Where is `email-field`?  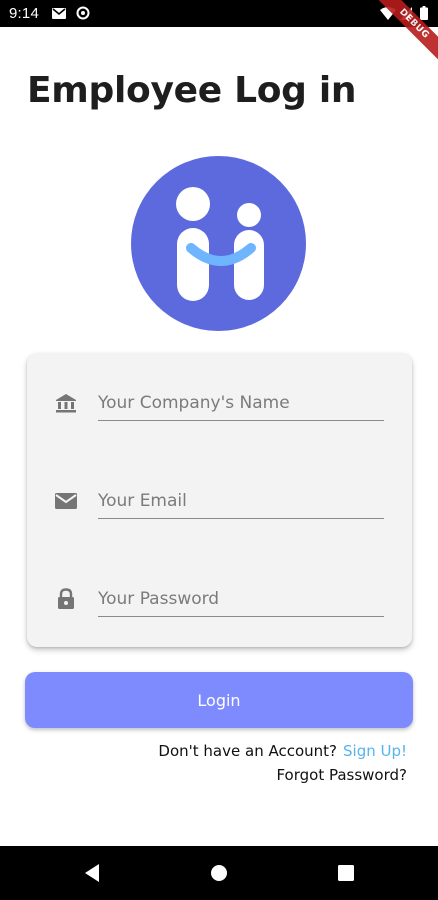
email-field is located at coordinates (219, 500).